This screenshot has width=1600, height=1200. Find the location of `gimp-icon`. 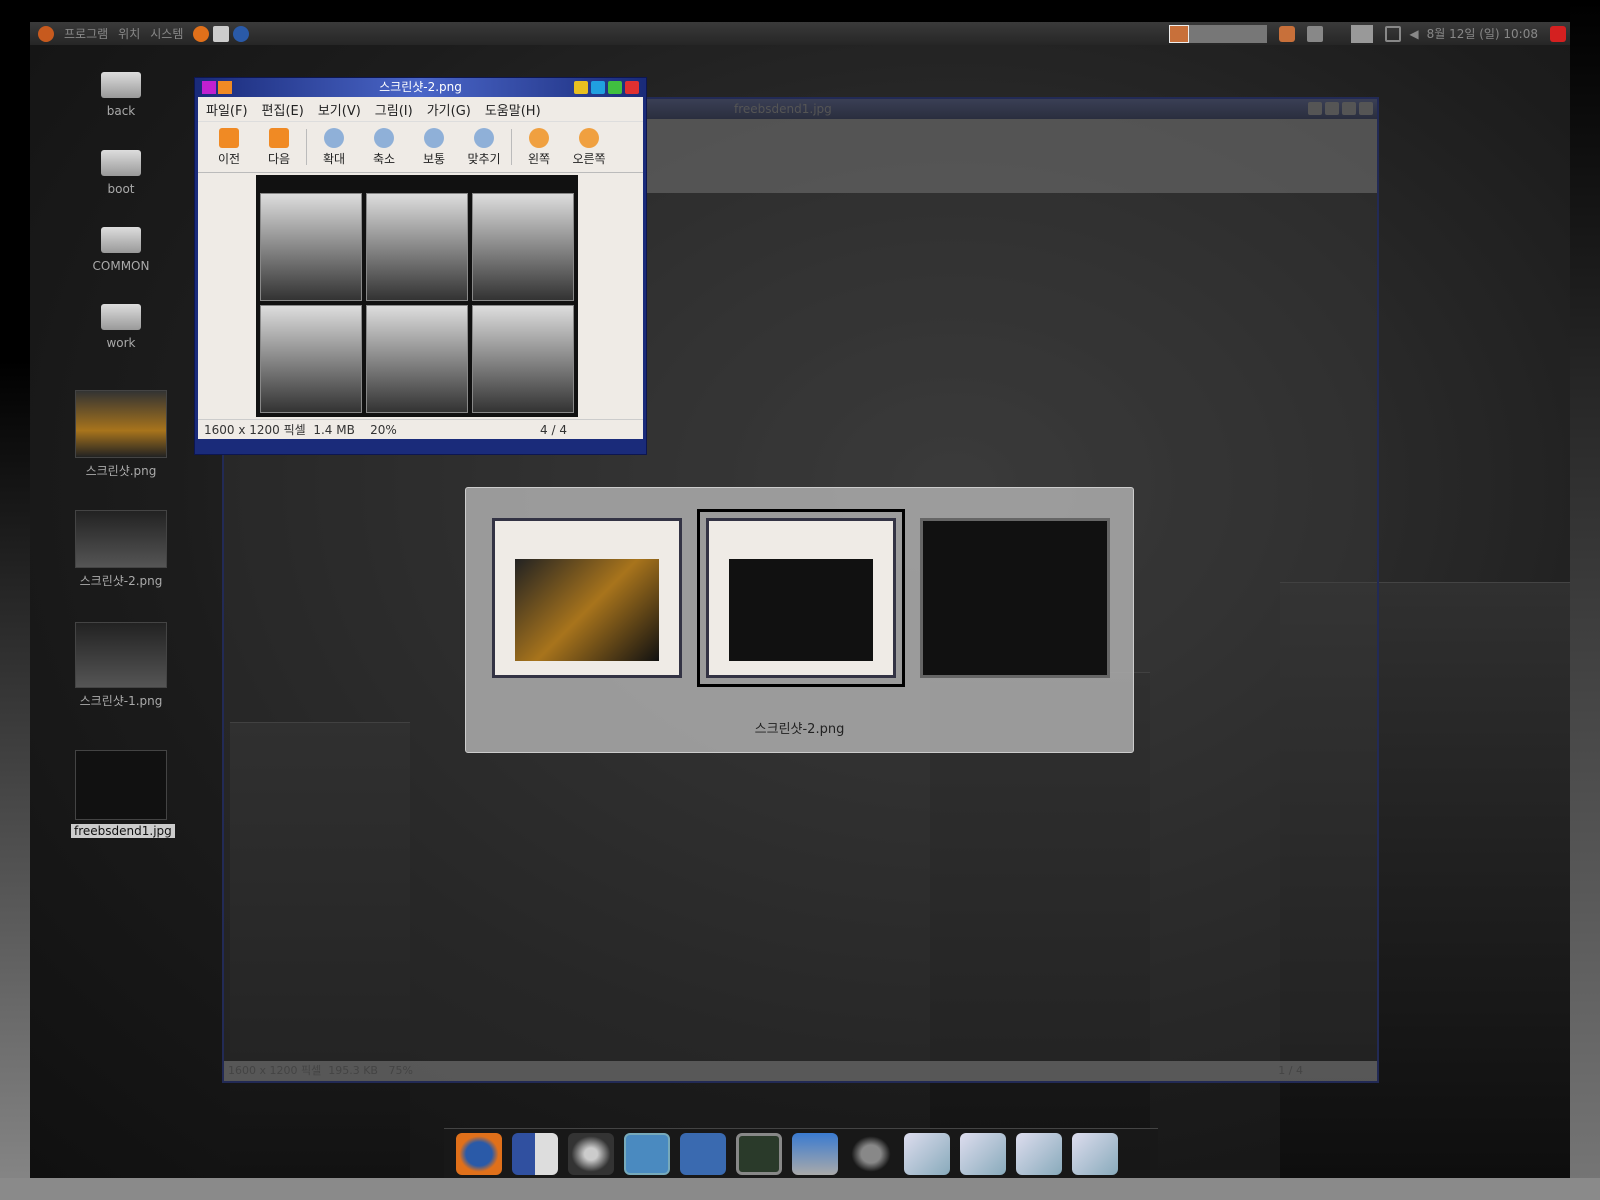

gimp-icon is located at coordinates (871, 1153).